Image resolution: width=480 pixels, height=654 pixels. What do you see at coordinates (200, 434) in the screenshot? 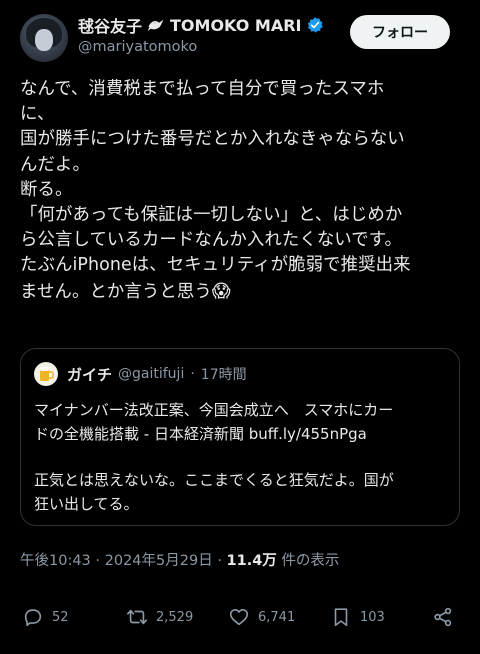
I see `quoted-line: ドの全機能搭載 - 日本経済新聞 buff.ly/455nPga` at bounding box center [200, 434].